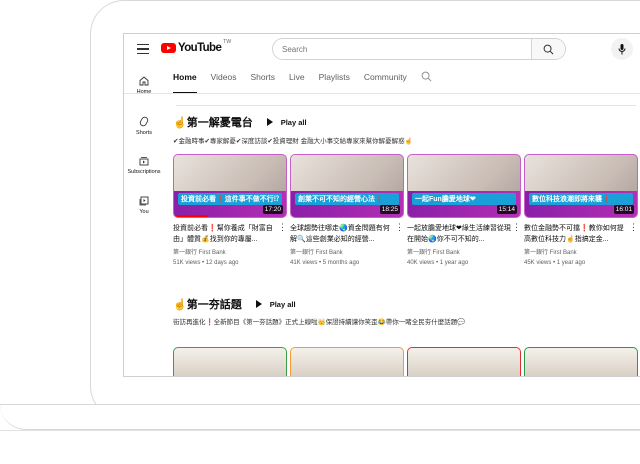 This screenshot has height=464, width=640. What do you see at coordinates (222, 263) in the screenshot?
I see `upload-age: 12 days ago` at bounding box center [222, 263].